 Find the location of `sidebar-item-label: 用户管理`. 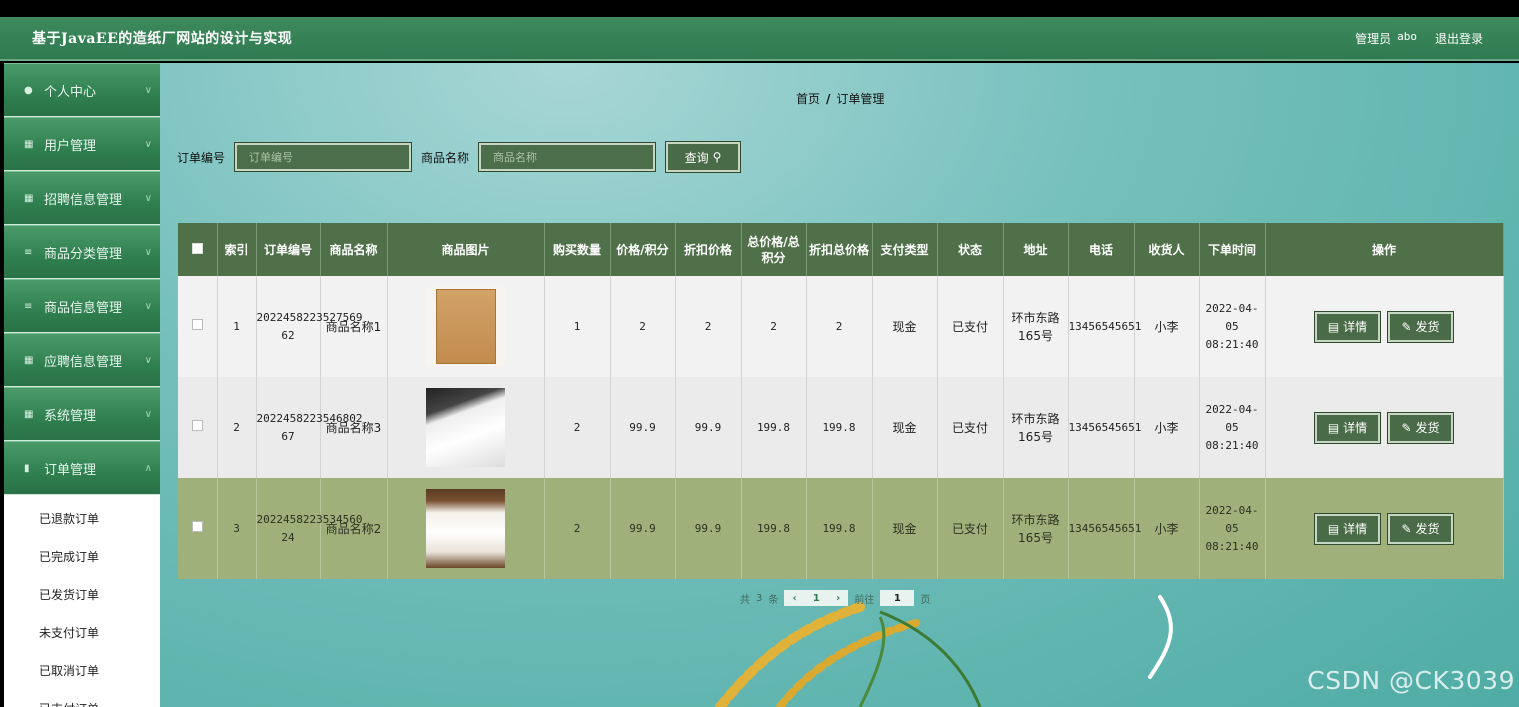

sidebar-item-label: 用户管理 is located at coordinates (70, 146).